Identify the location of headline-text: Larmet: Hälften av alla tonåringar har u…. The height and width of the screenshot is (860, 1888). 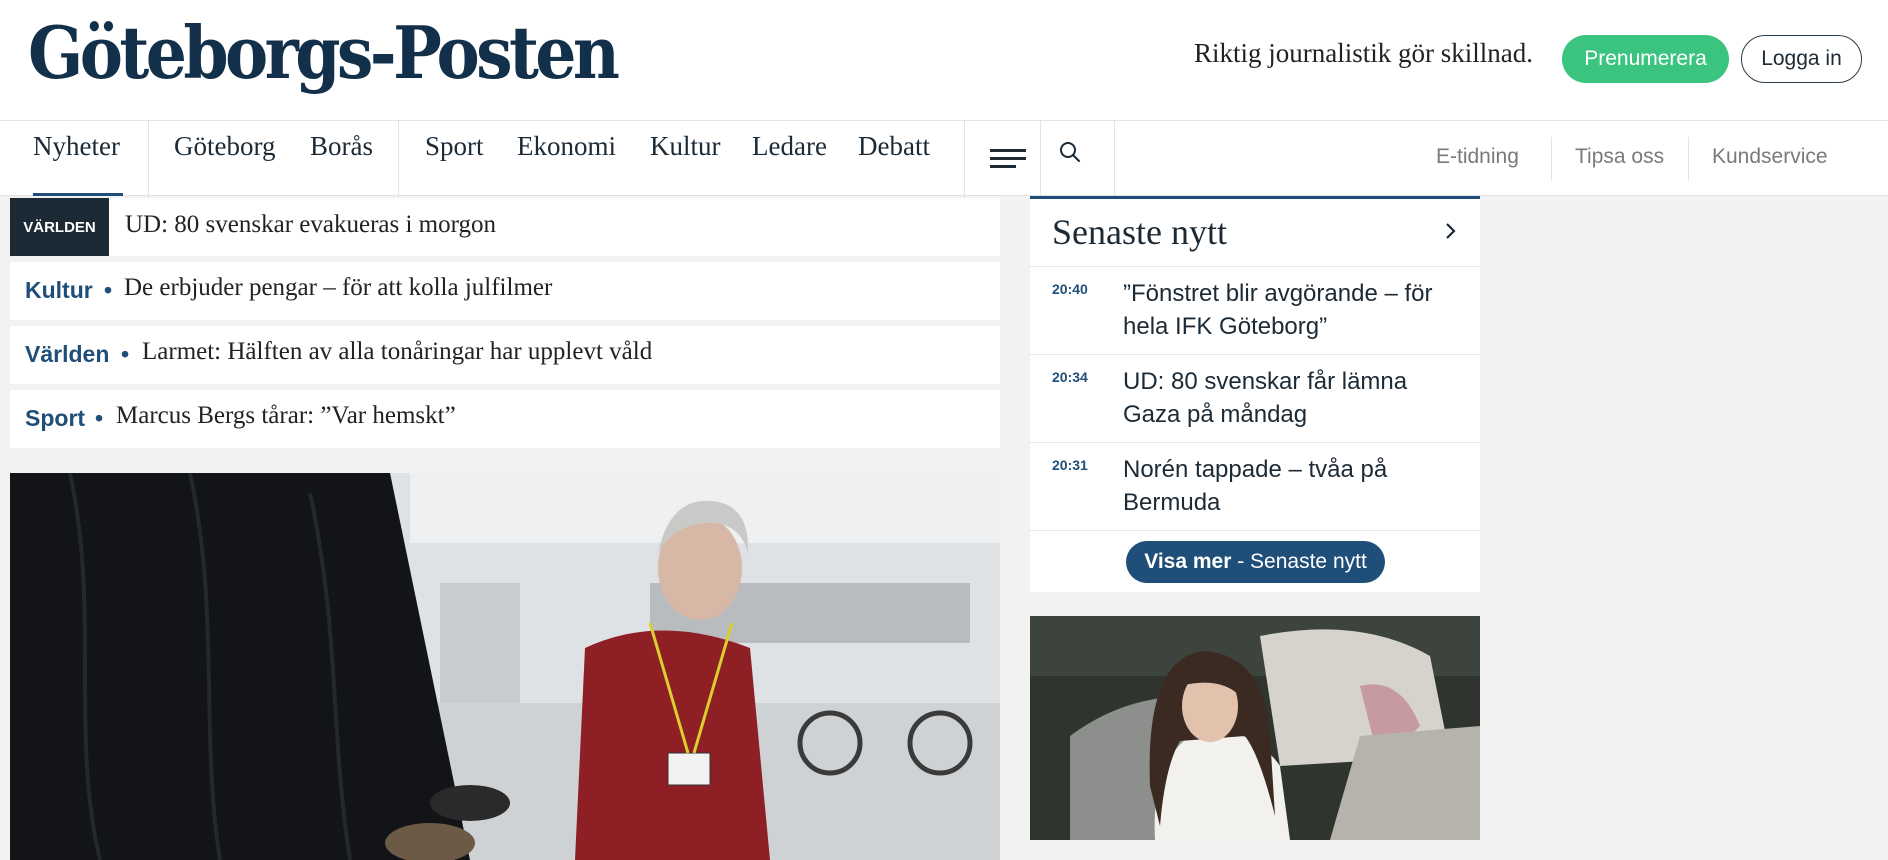
(397, 352).